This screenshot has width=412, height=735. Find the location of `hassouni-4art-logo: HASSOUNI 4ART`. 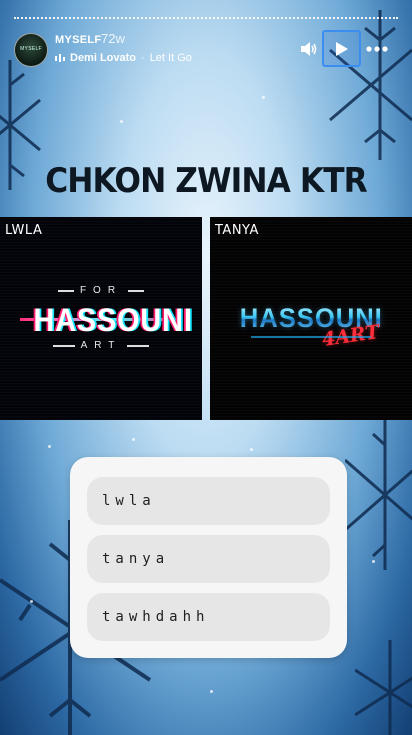

hassouni-4art-logo: HASSOUNI 4ART is located at coordinates (311, 327).